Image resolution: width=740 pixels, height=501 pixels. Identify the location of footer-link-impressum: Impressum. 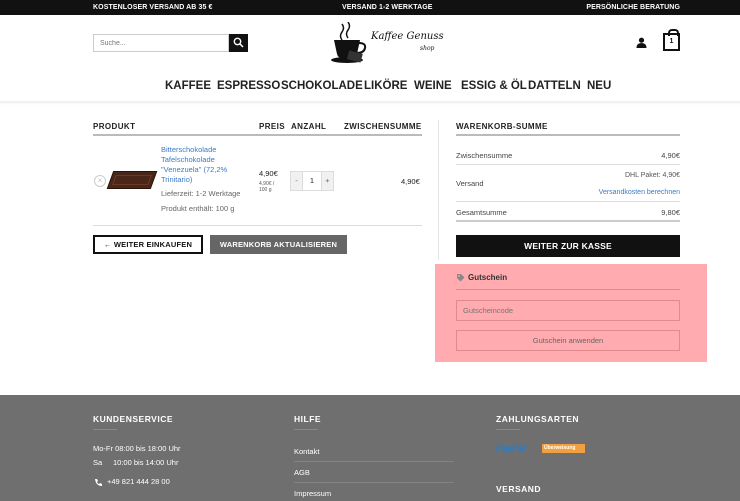
(312, 493).